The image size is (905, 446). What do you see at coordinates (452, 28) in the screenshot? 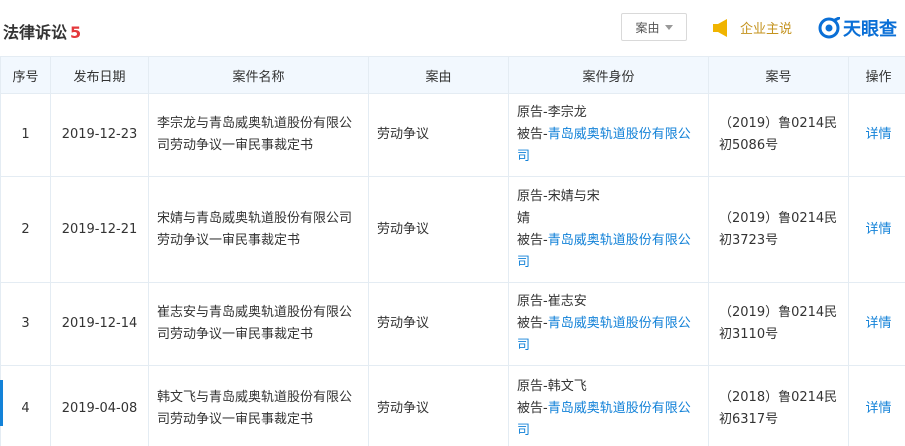
I see `section-header: 法律诉讼 5 案由 企业主说 天眼查` at bounding box center [452, 28].